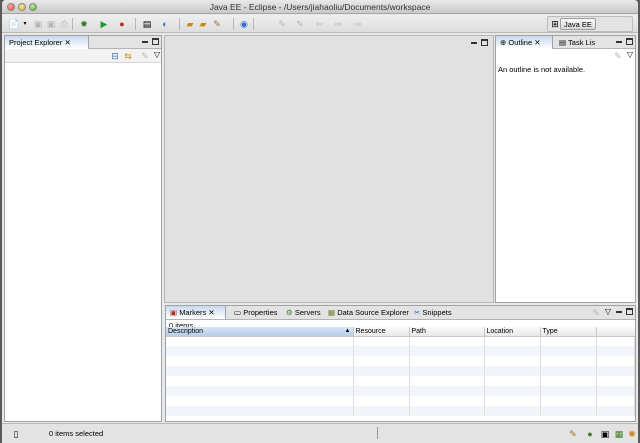  I want to click on java-ee-label: Java EE, so click(578, 24).